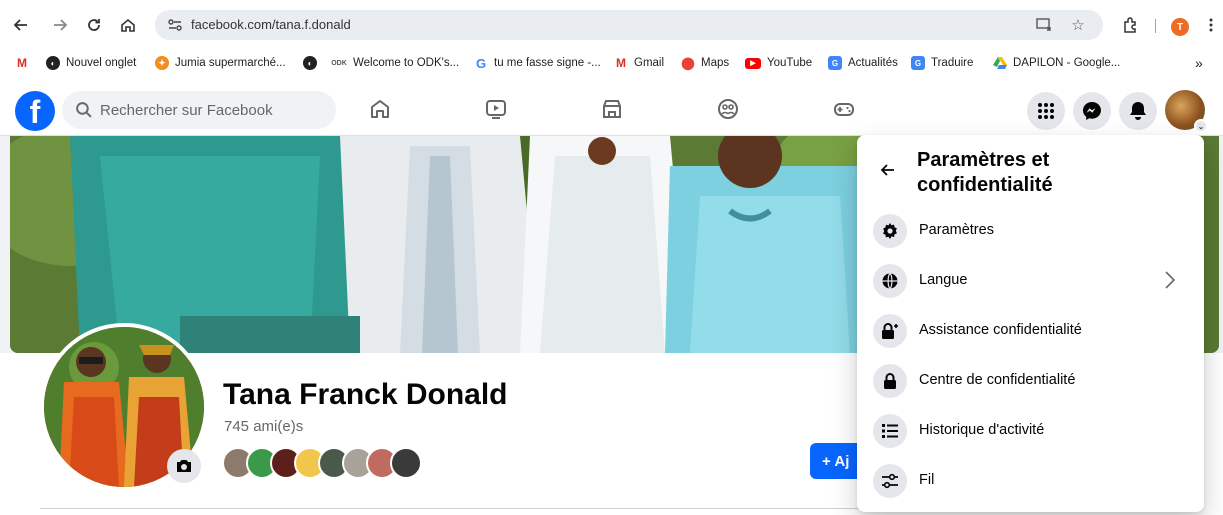 The width and height of the screenshot is (1223, 515). What do you see at coordinates (271, 24) in the screenshot?
I see `url-text: facebook.com/tana.f.donald` at bounding box center [271, 24].